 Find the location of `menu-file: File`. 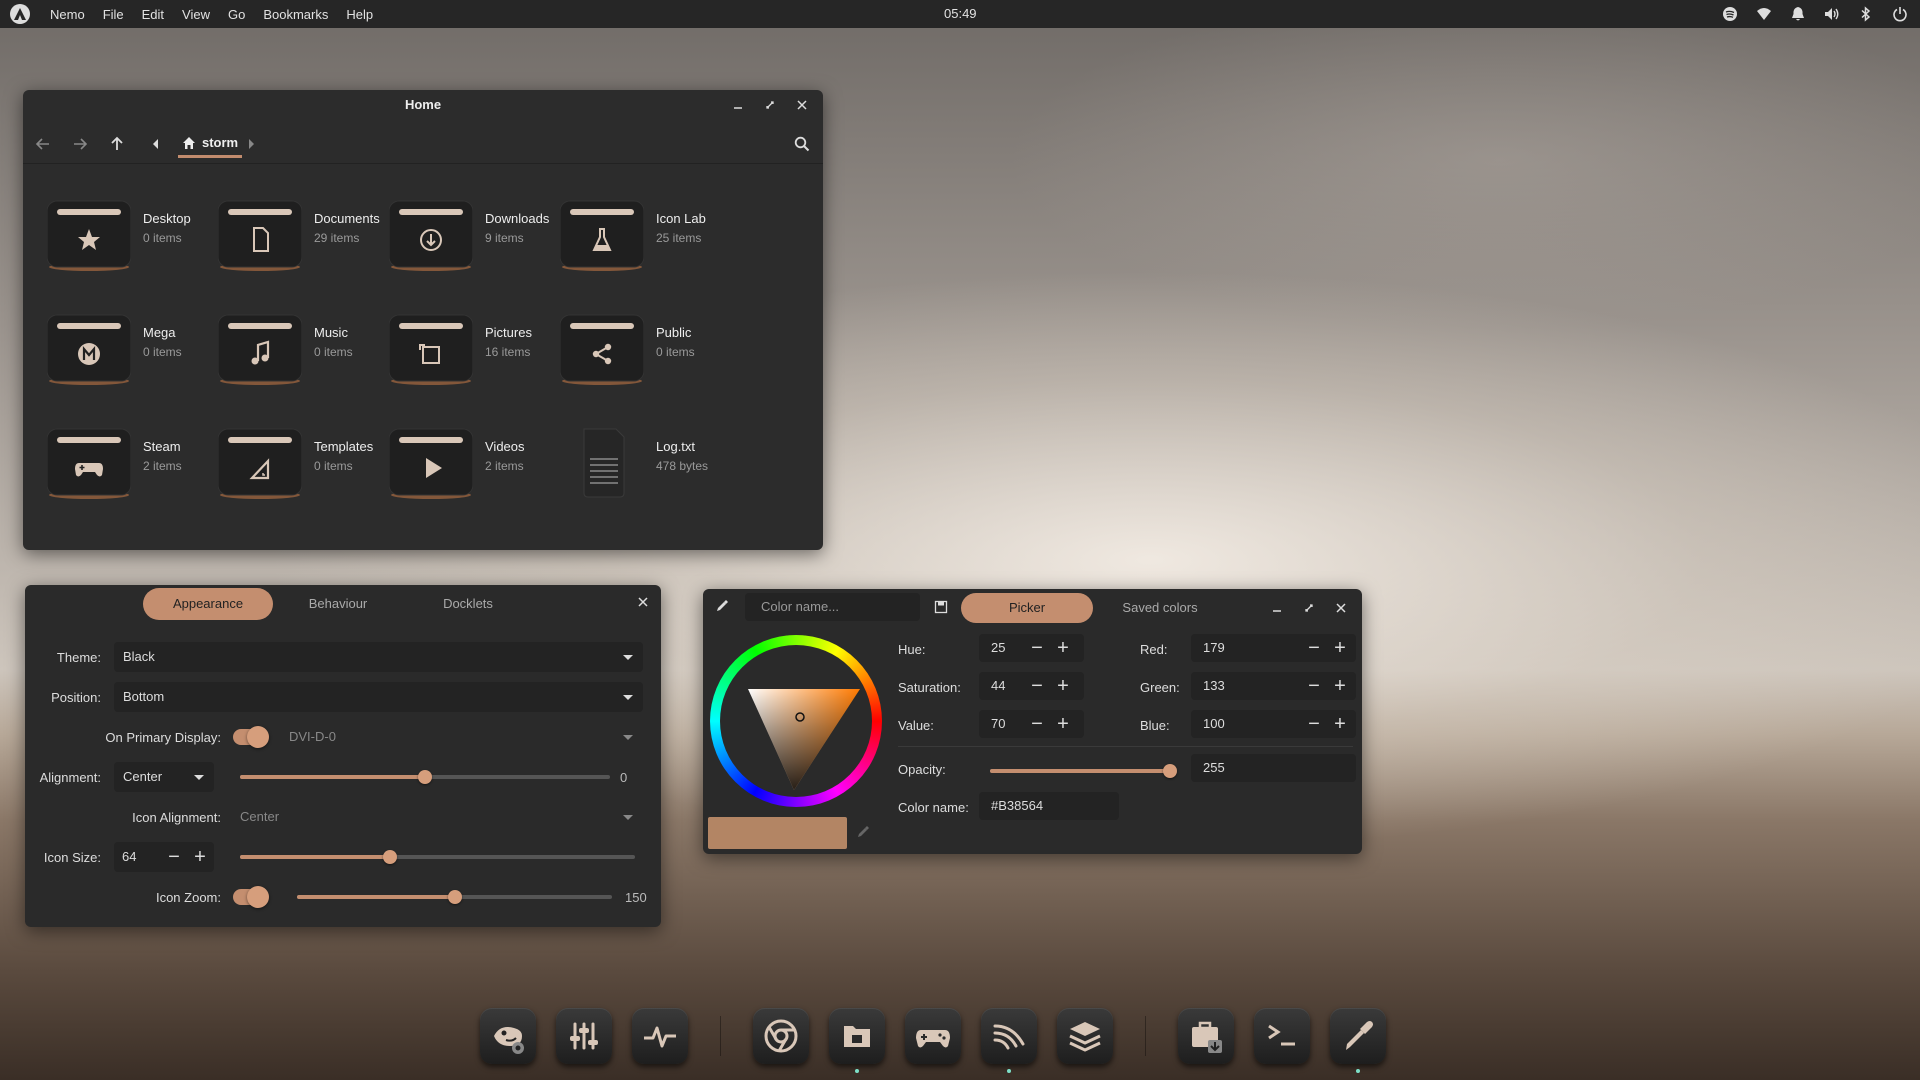

menu-file: File is located at coordinates (113, 14).